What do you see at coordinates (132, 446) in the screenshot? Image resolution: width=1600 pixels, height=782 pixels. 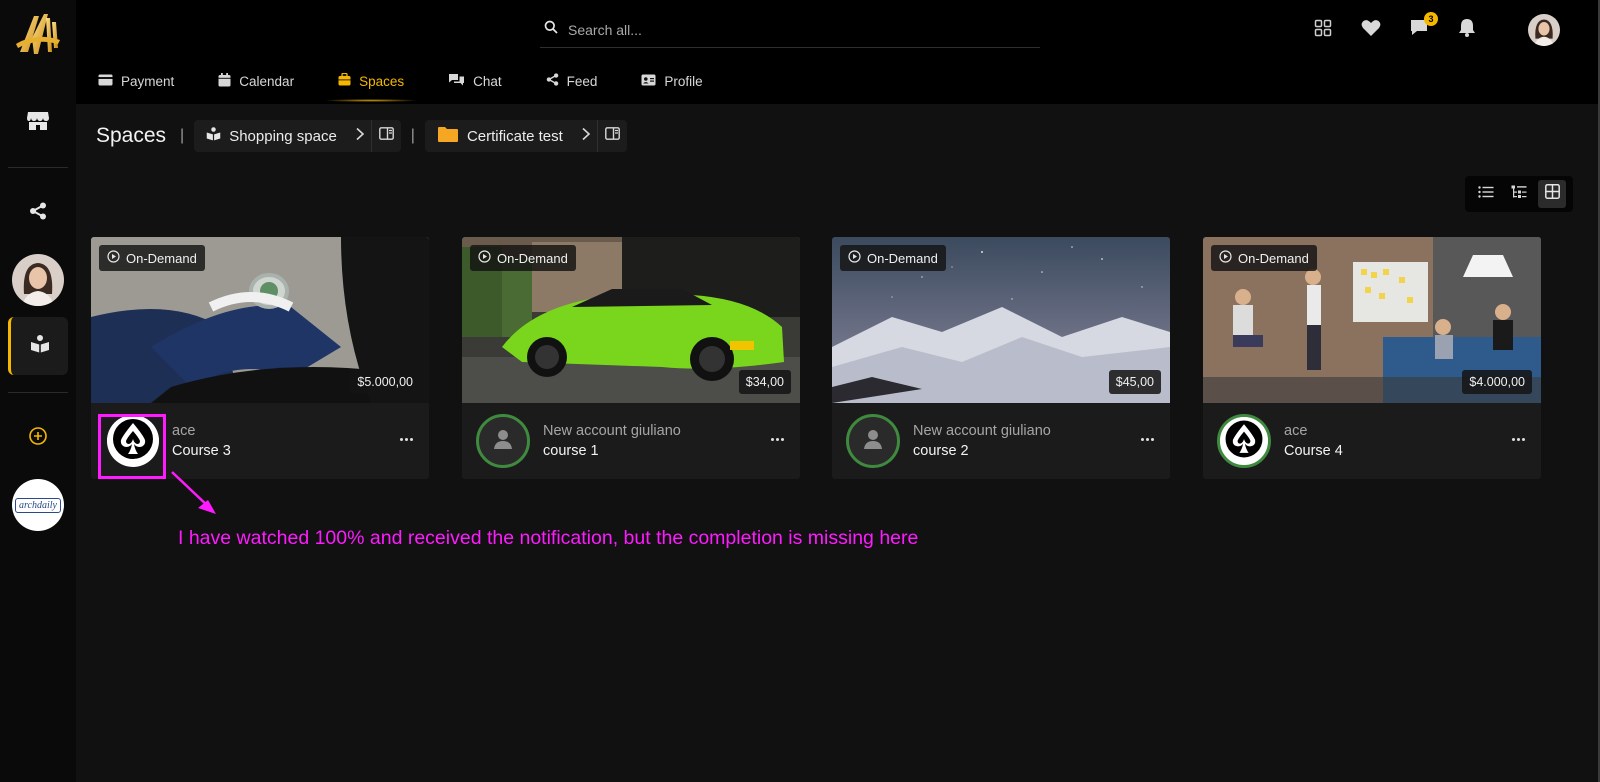 I see `annotation-highlight-box` at bounding box center [132, 446].